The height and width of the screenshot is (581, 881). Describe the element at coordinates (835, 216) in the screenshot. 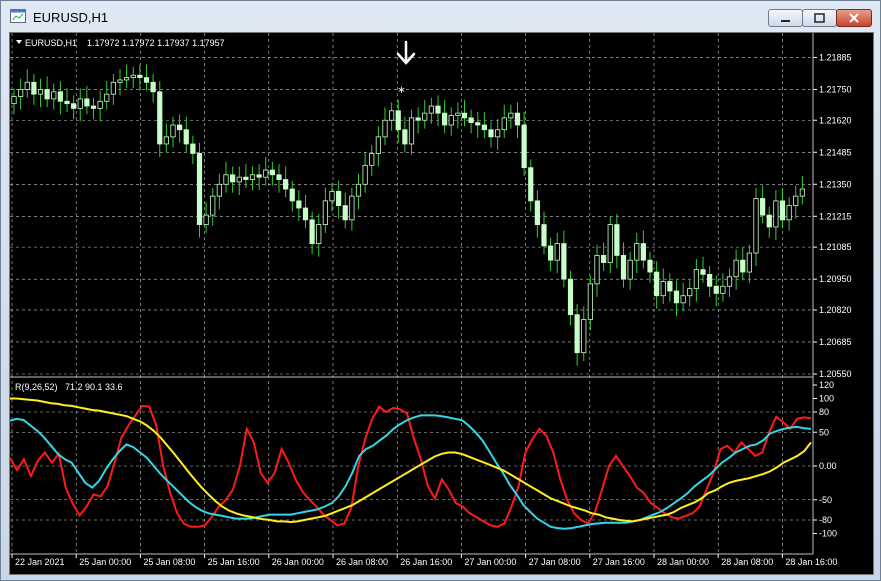

I see `price-tick-label: 1.21215` at that location.